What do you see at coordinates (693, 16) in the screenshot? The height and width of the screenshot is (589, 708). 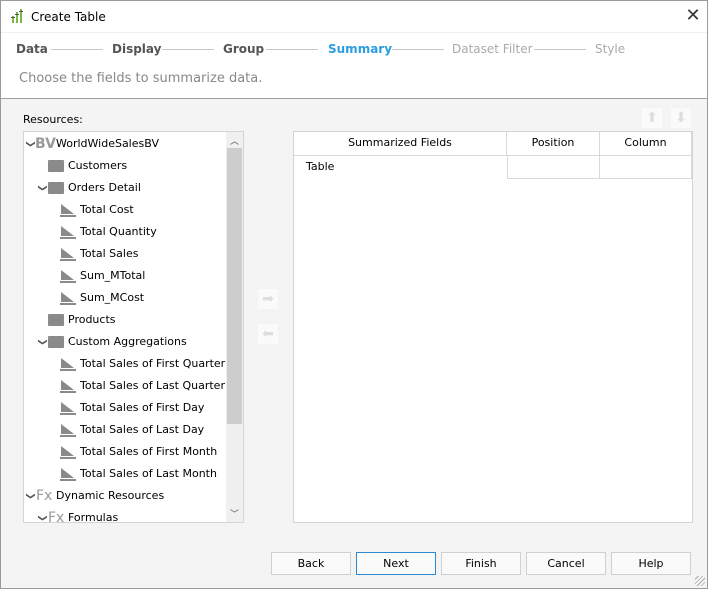 I see `close-icon: ✕` at bounding box center [693, 16].